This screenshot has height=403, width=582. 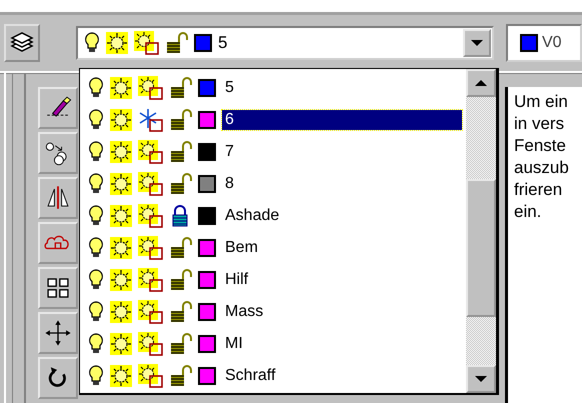 What do you see at coordinates (273, 312) in the screenshot?
I see `layer-list-item: Mass` at bounding box center [273, 312].